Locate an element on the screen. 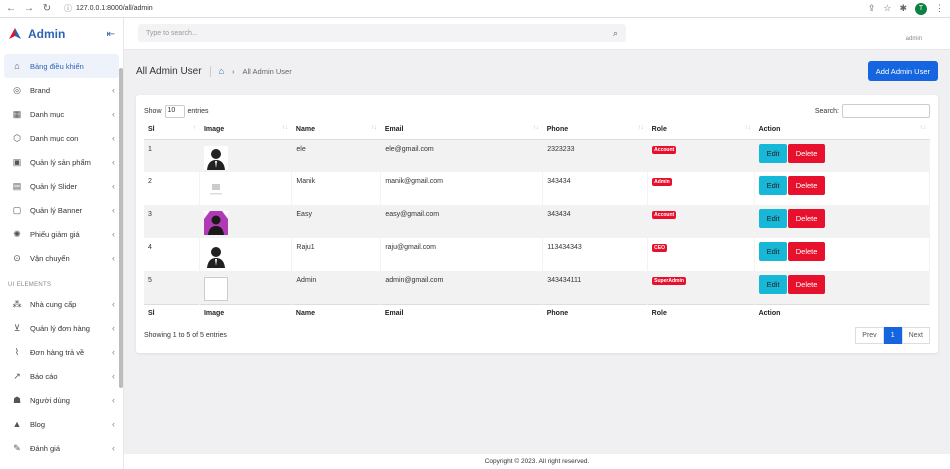  sidebar-item: ✎ Đánh giá ‹ is located at coordinates (61, 448).